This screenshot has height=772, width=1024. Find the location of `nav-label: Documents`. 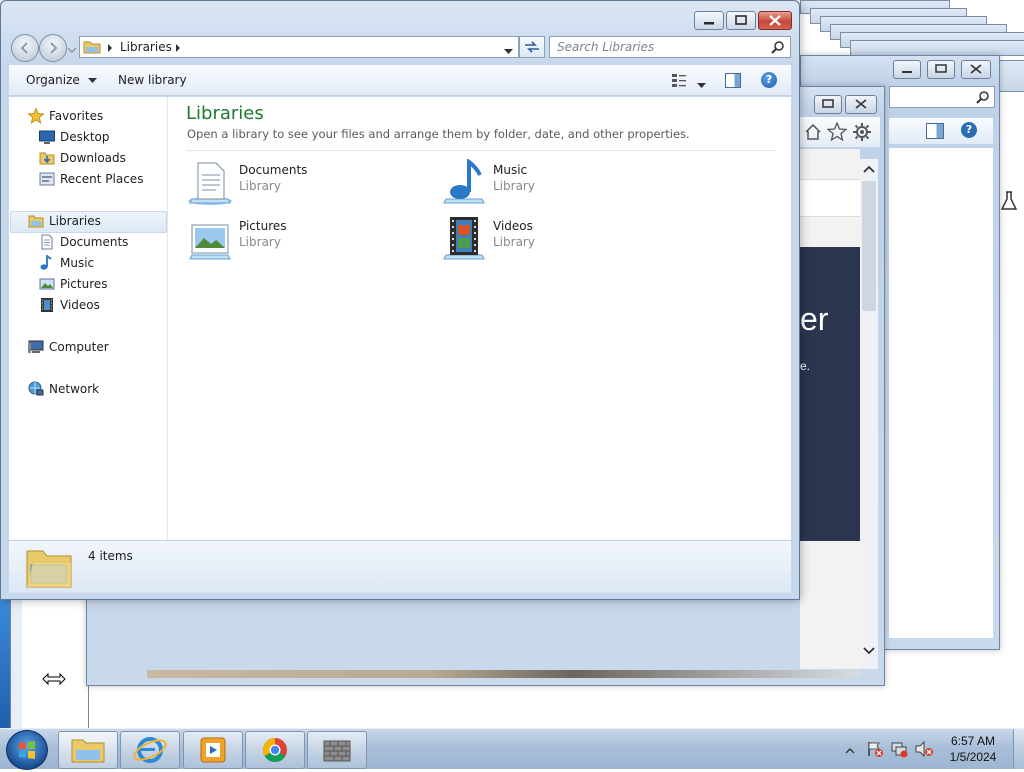

nav-label: Documents is located at coordinates (94, 242).